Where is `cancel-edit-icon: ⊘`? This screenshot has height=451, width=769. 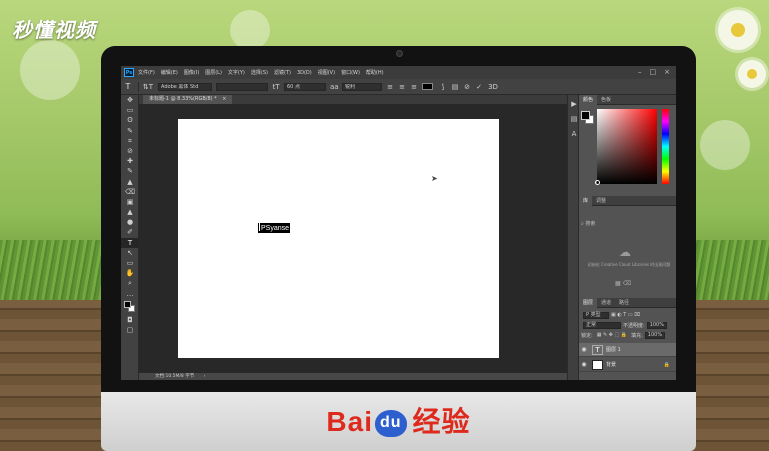
cancel-edit-icon: ⊘ is located at coordinates (467, 87).